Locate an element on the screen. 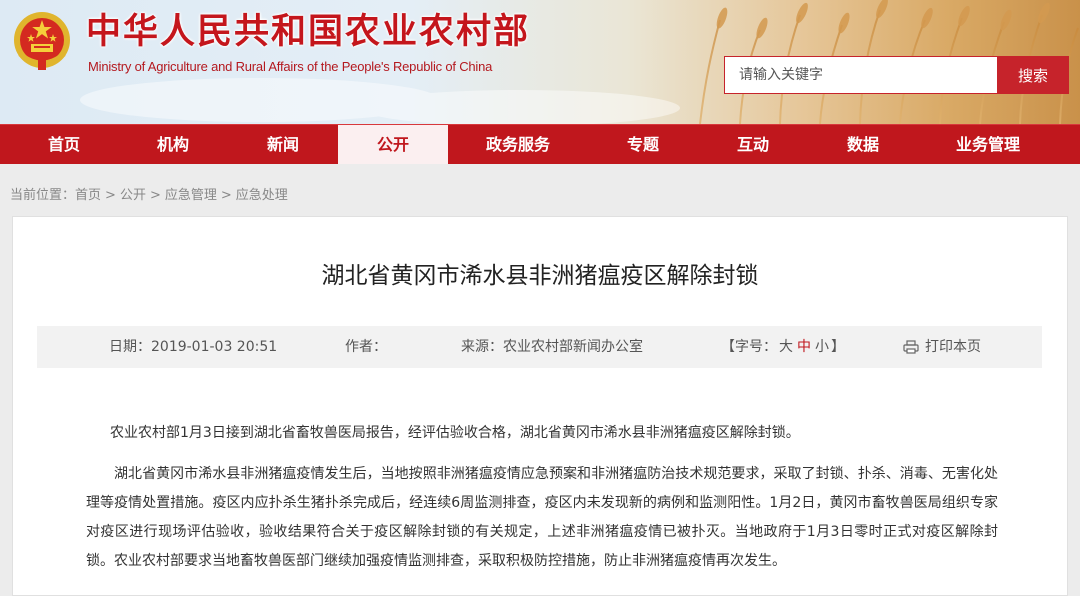 The height and width of the screenshot is (596, 1080). meta-date-value: 2019-01-03 20:51 is located at coordinates (214, 347).